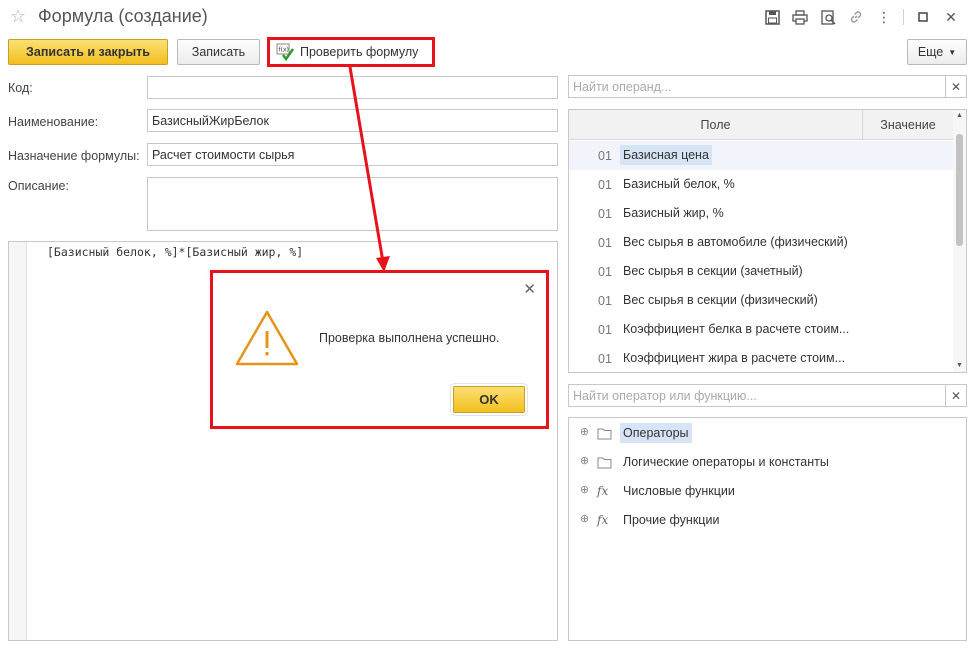 The width and height of the screenshot is (974, 649). I want to click on operand-search-clear-icon: ✕, so click(956, 86).